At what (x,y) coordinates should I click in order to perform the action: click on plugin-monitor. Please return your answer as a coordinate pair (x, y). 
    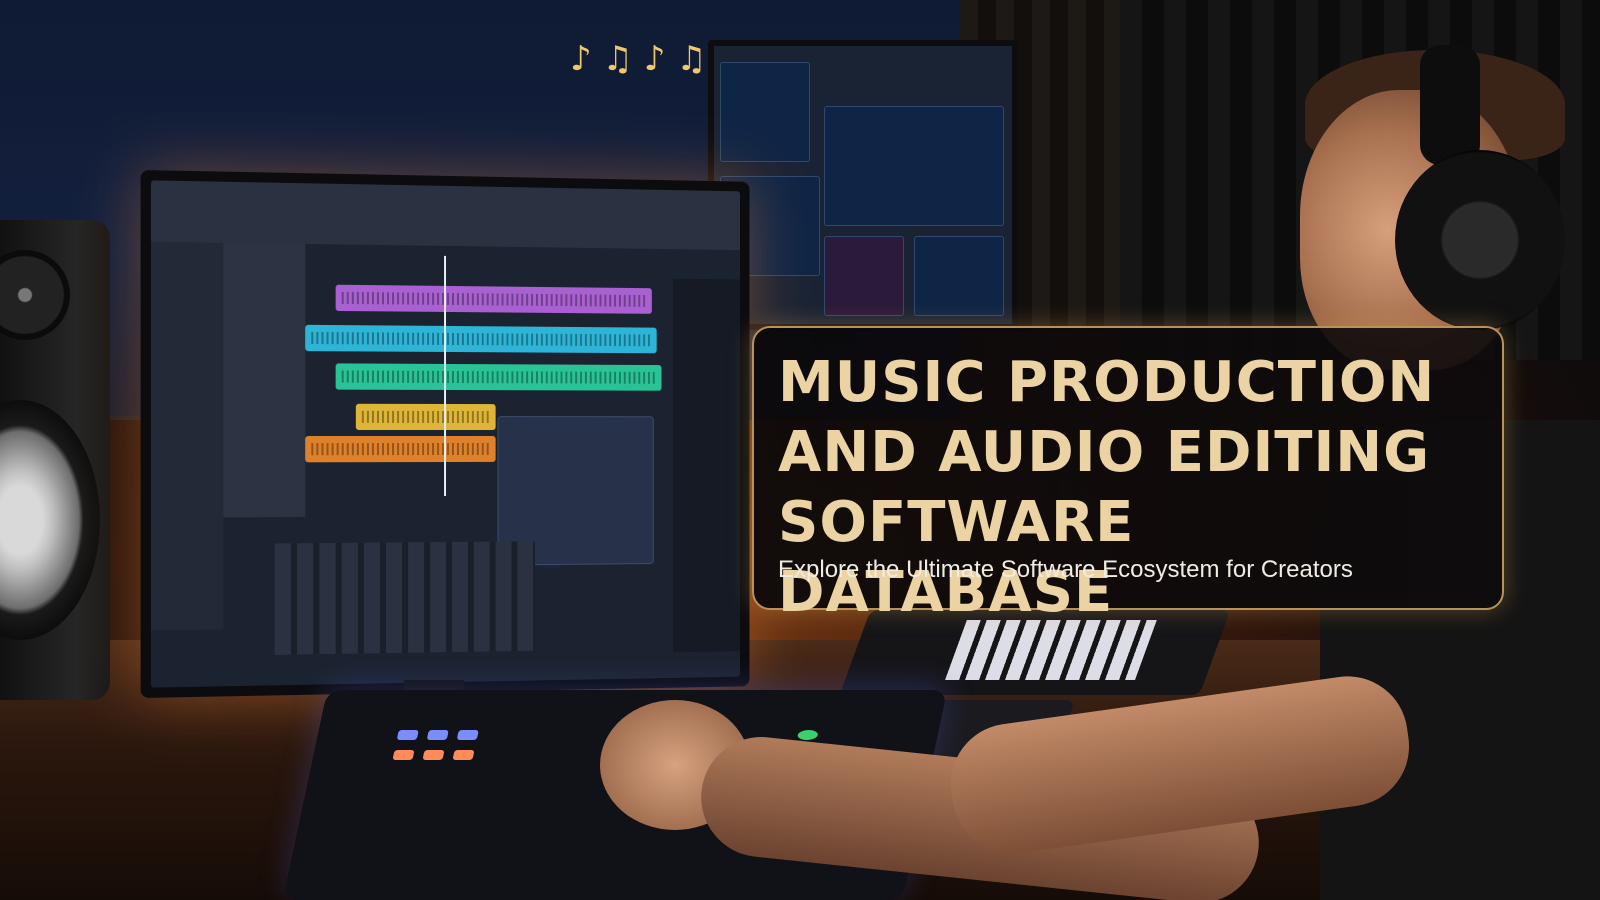
    Looking at the image, I should click on (863, 185).